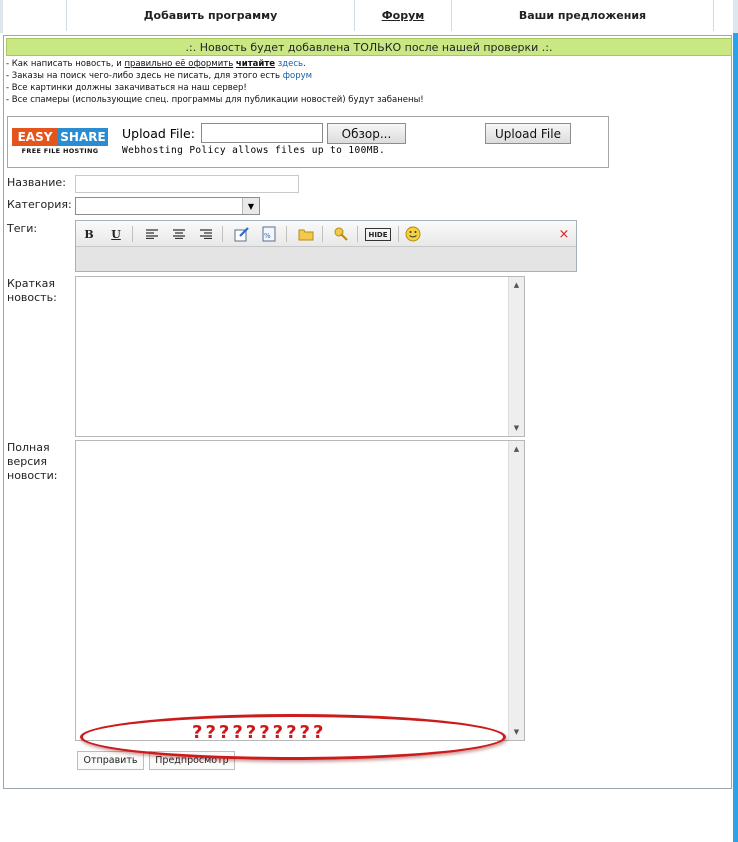 The image size is (738, 842). Describe the element at coordinates (187, 184) in the screenshot. I see `title-input` at that location.